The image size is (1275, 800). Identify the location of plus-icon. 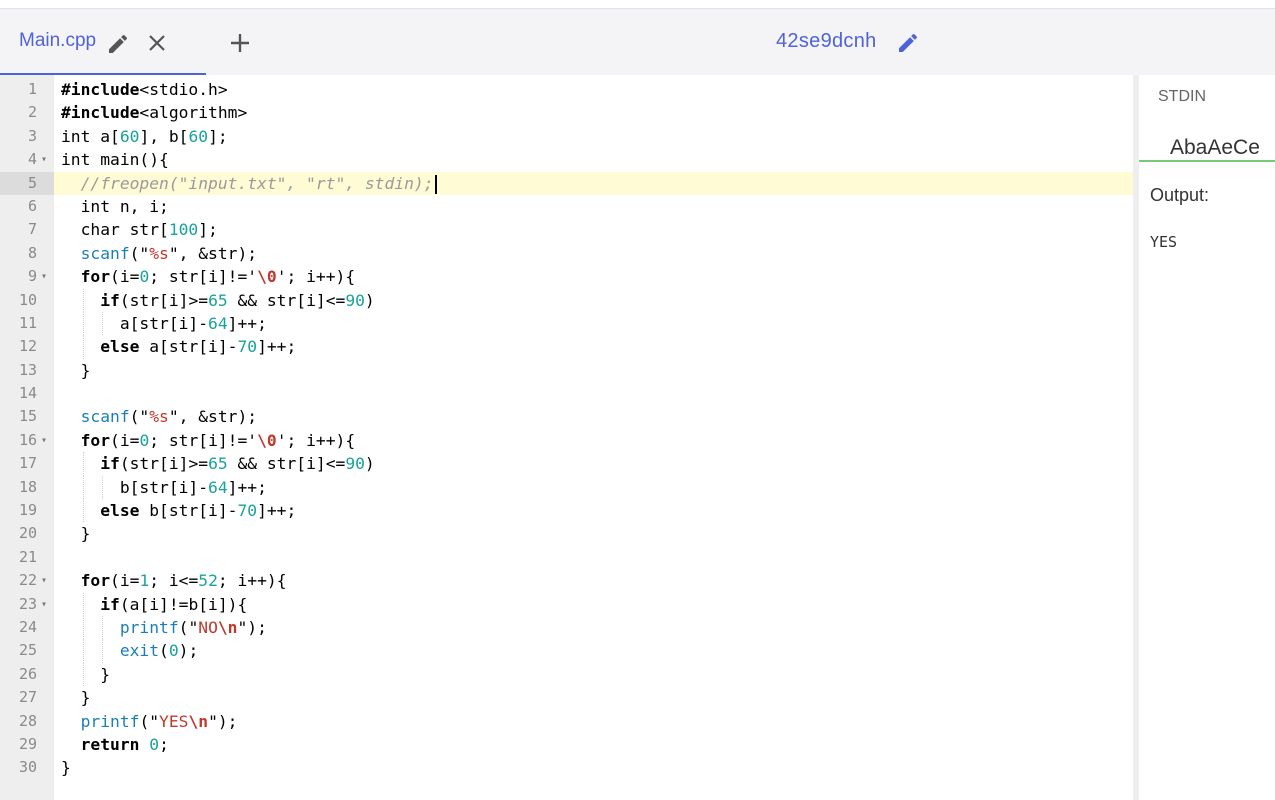
(240, 43).